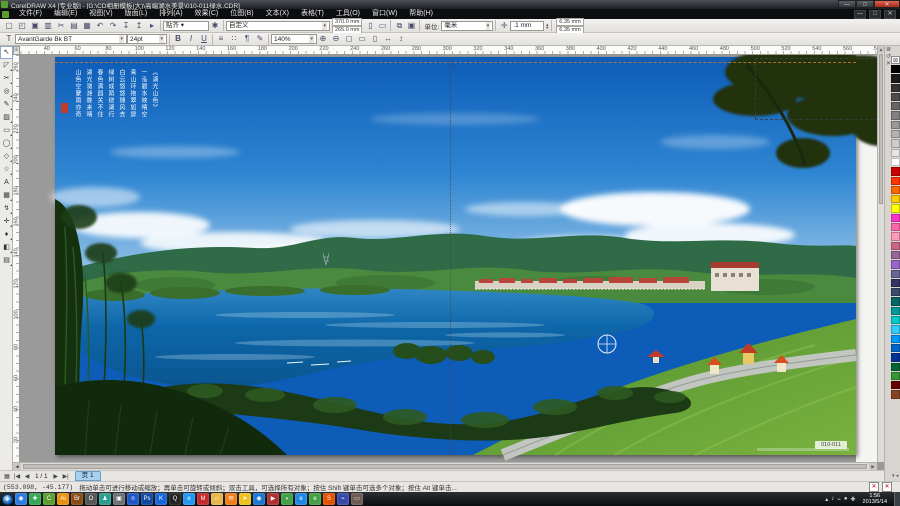 This screenshot has height=506, width=900. I want to click on undo-icon: ↶, so click(100, 26).